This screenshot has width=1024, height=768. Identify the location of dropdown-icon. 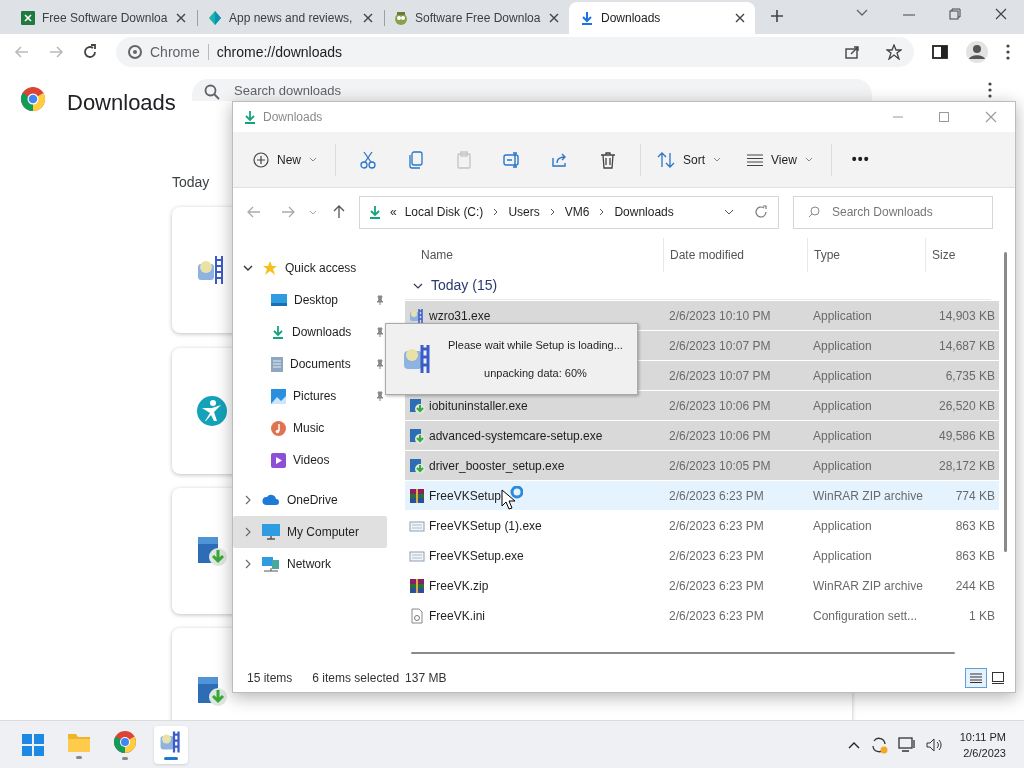
(729, 212).